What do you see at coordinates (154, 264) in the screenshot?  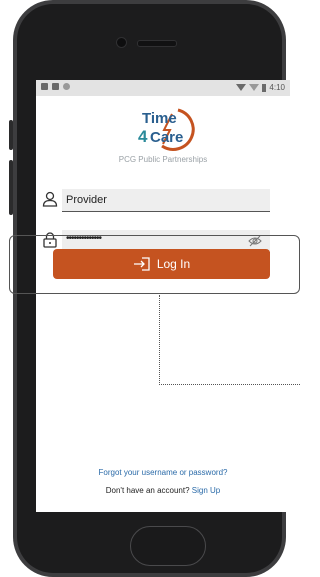 I see `callout-highlight-box` at bounding box center [154, 264].